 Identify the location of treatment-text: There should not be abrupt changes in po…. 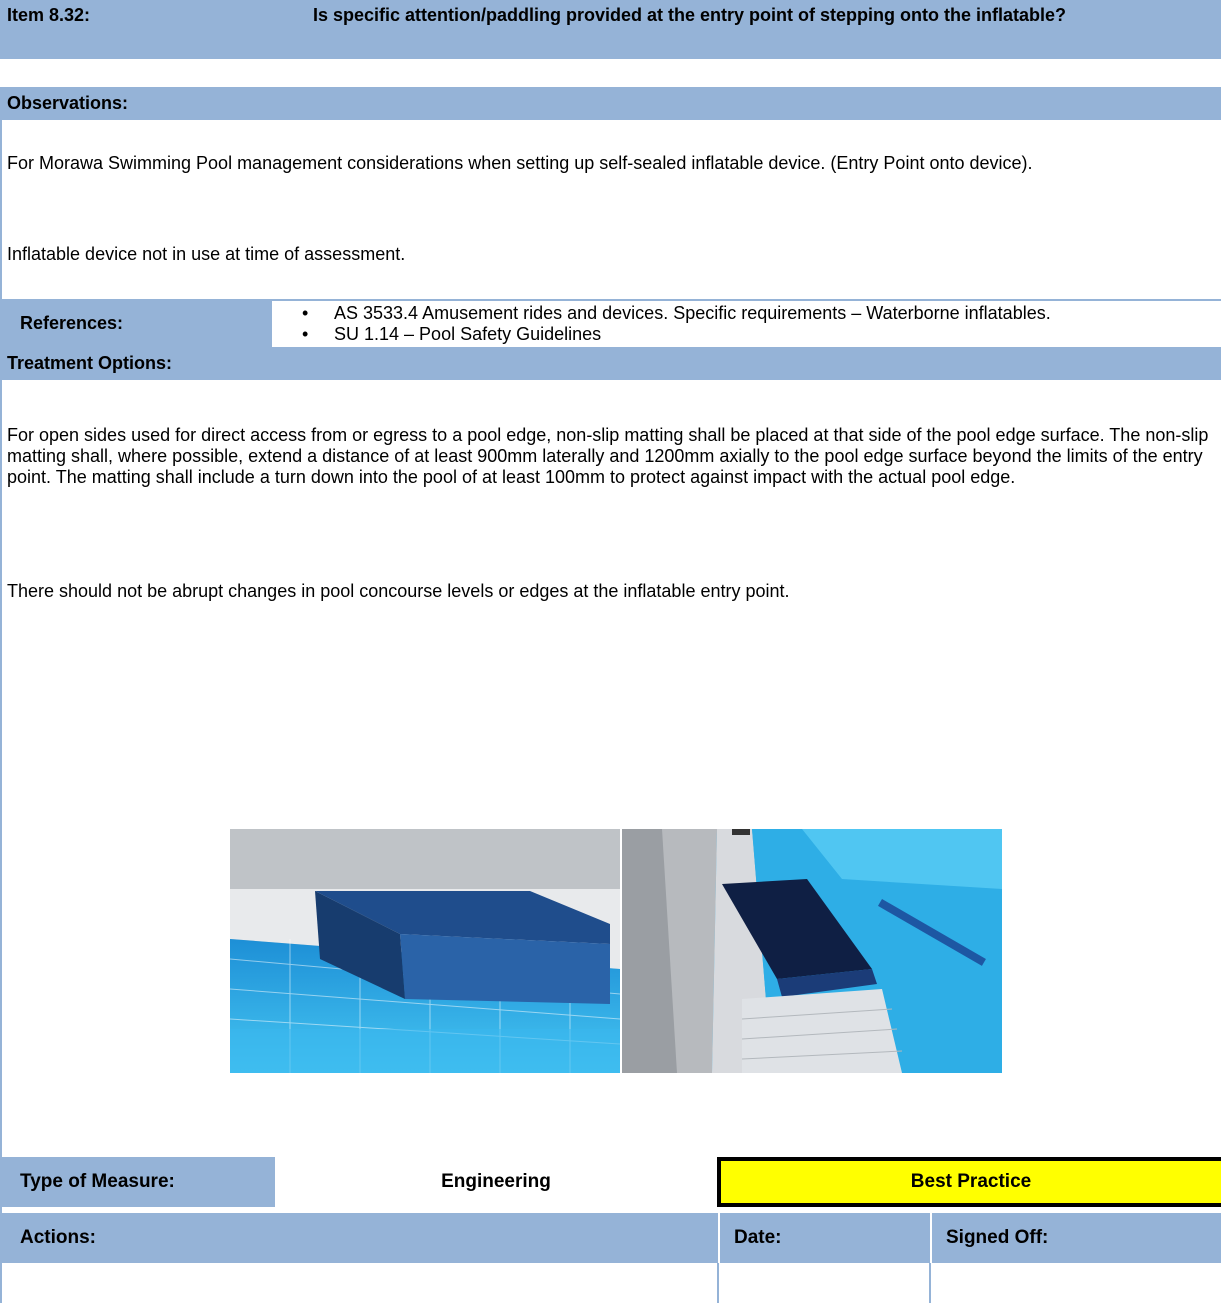
(398, 591).